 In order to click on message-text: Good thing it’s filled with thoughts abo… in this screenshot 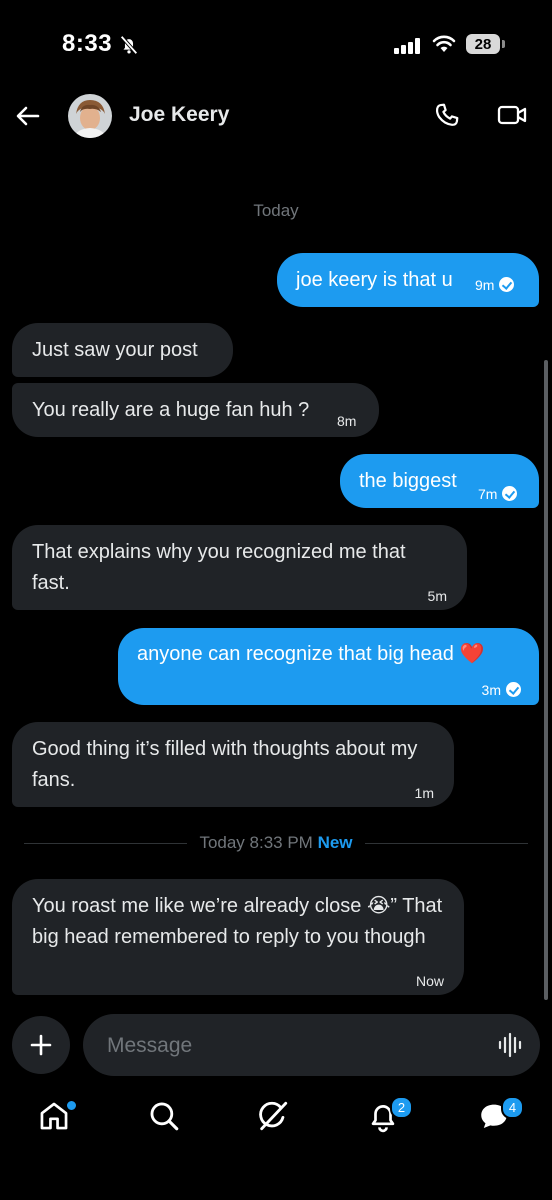, I will do `click(225, 764)`.